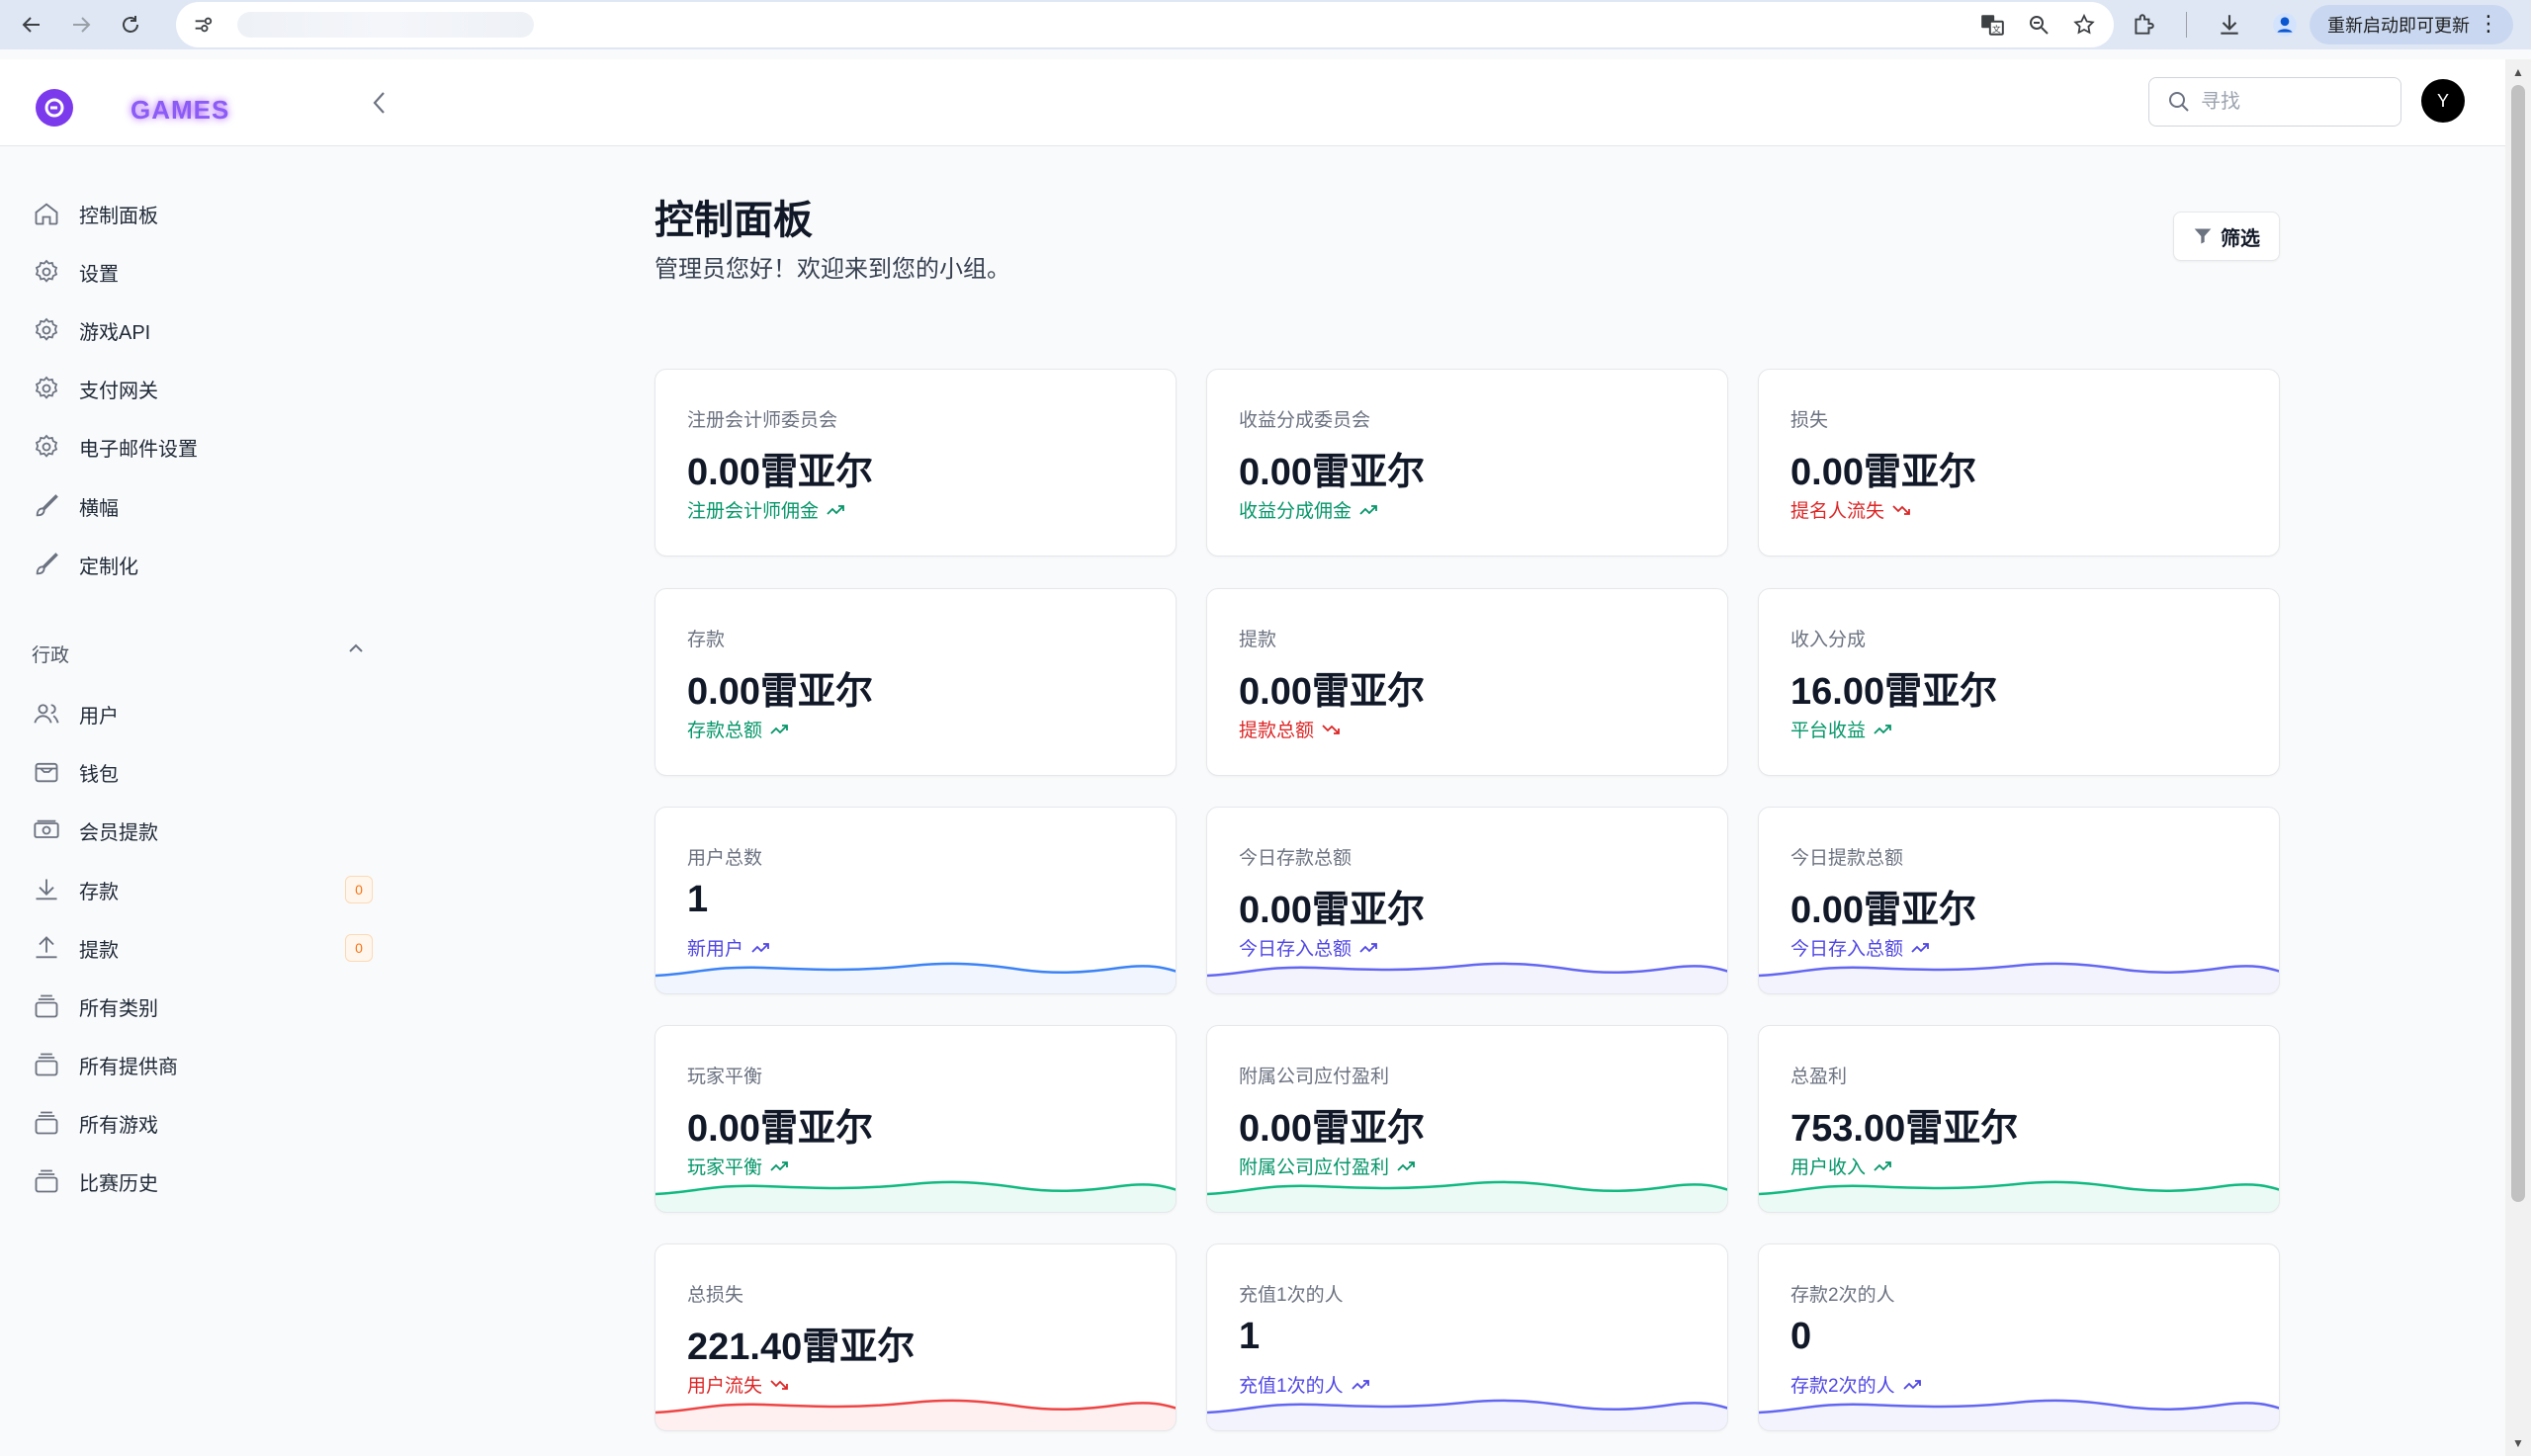 This screenshot has height=1456, width=2531. Describe the element at coordinates (2290, 102) in the screenshot. I see `search-input` at that location.